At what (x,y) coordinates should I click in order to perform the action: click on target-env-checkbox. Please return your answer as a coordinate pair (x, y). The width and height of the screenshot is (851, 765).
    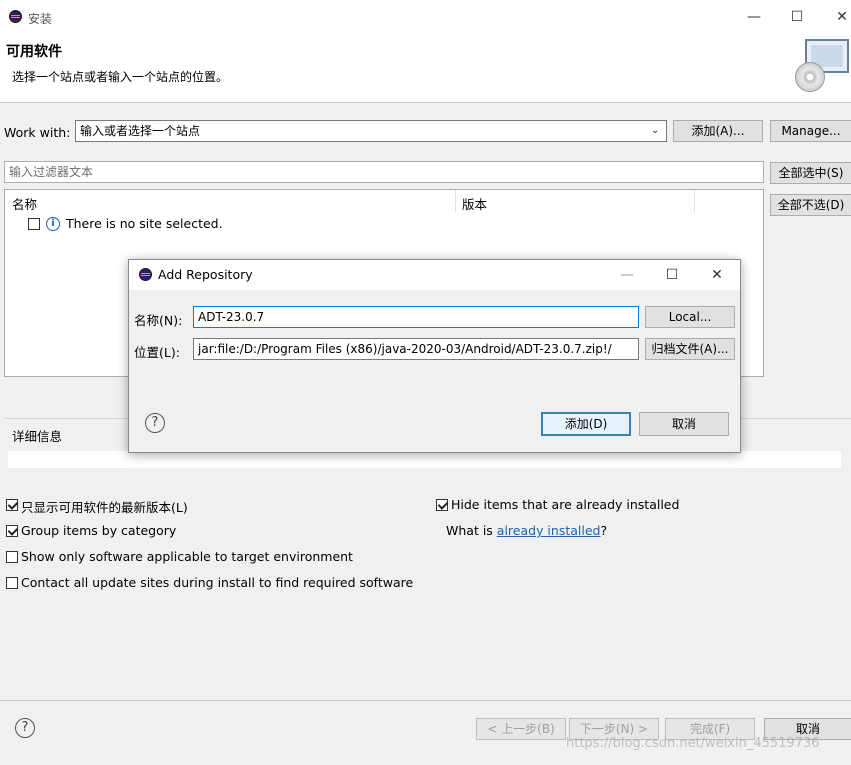
    Looking at the image, I should click on (12, 557).